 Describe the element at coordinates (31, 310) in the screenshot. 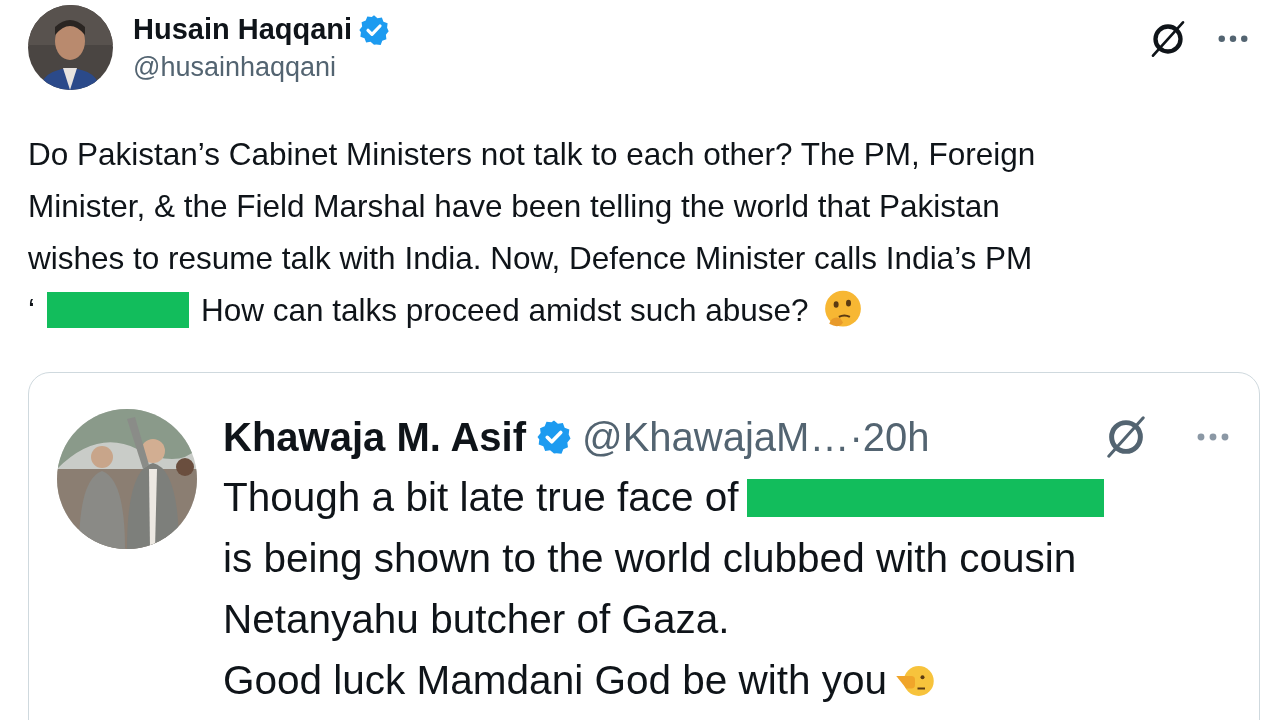

I see `tweet-text-line: ‘` at that location.